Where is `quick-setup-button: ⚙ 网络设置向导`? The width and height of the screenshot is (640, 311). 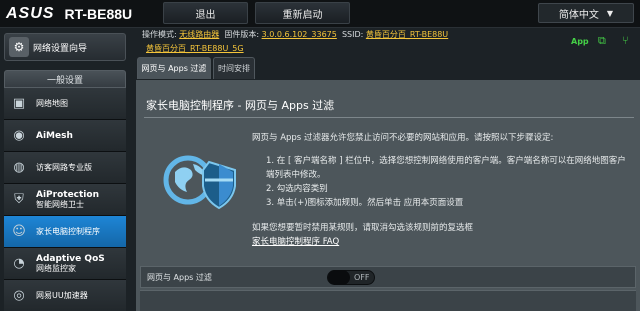
quick-setup-button: ⚙ 网络设置向导 is located at coordinates (65, 47).